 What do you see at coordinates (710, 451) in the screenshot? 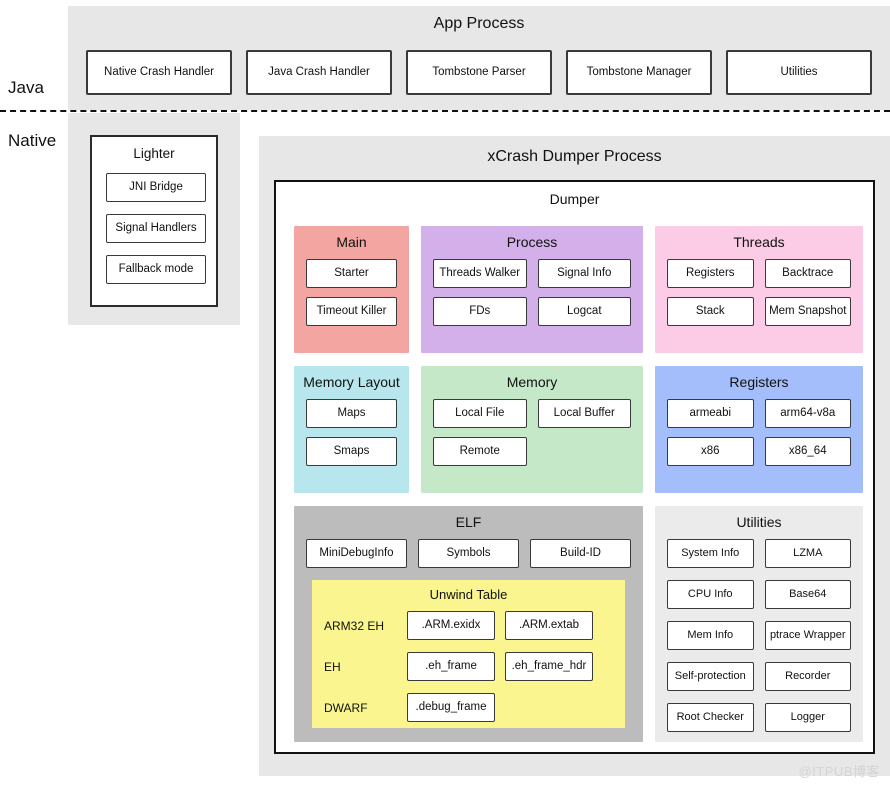
I see `panel-item-box: x86` at bounding box center [710, 451].